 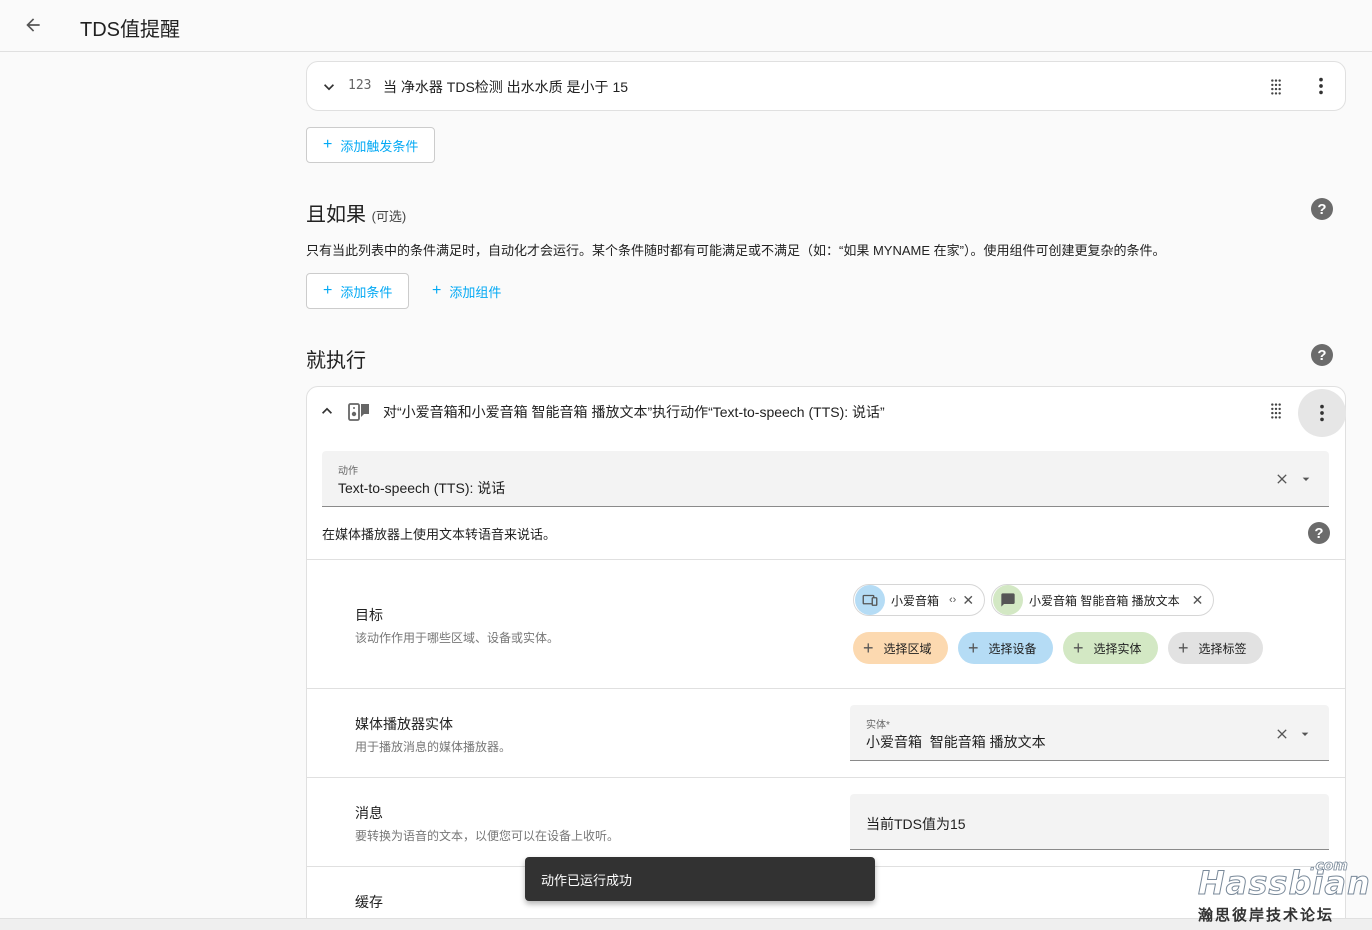 I want to click on chevron-down-icon, so click(x=329, y=87).